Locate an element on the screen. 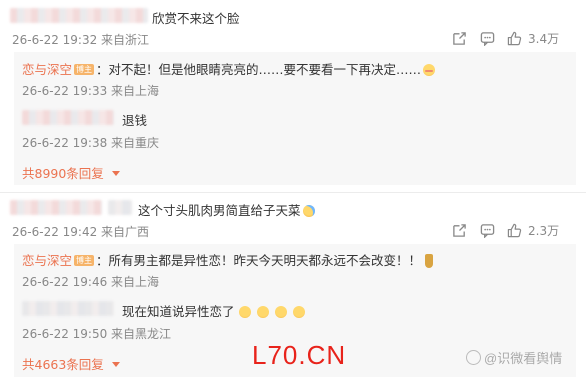  more-replies-link: 共8990条回复 is located at coordinates (71, 172).